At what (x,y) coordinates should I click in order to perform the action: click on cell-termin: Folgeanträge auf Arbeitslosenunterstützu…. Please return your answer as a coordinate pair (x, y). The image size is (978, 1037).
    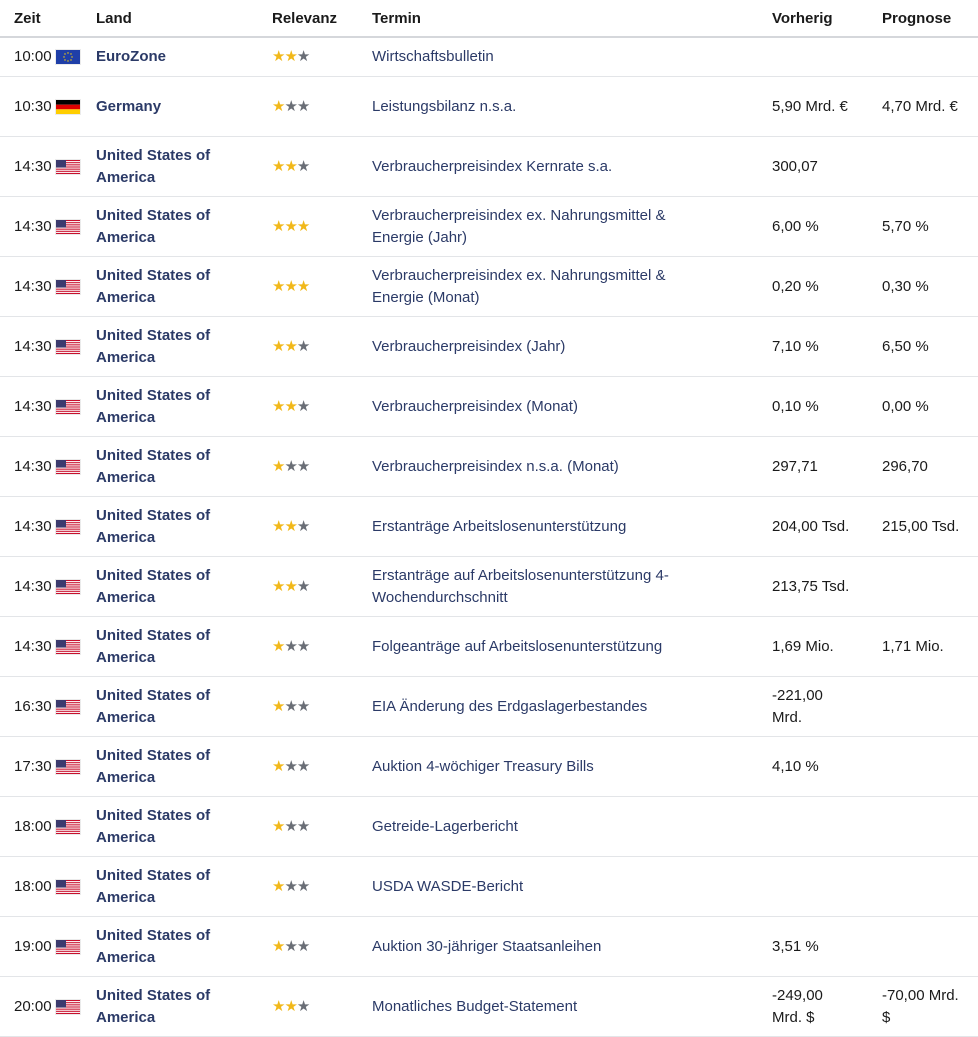
    Looking at the image, I should click on (572, 647).